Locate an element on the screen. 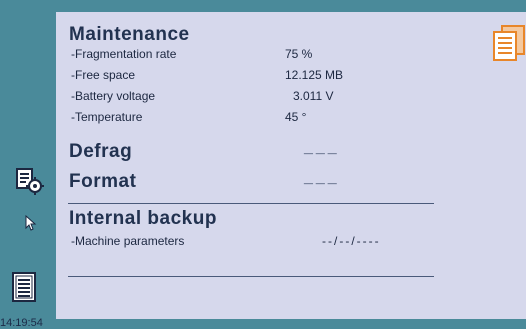 The image size is (526, 329). free-space-value: 12.125 MB is located at coordinates (314, 75).